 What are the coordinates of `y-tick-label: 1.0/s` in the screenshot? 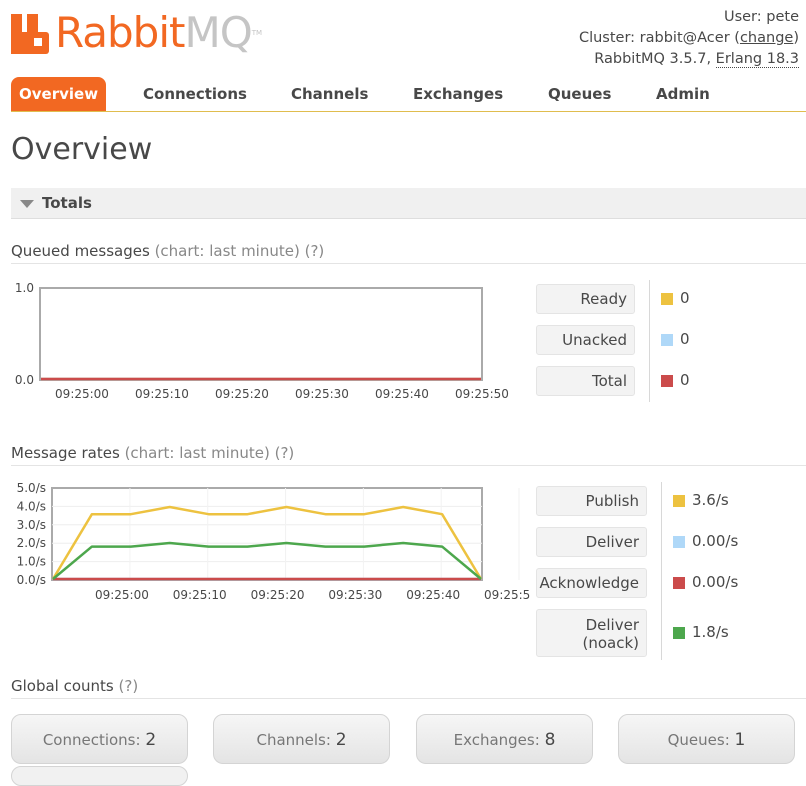 It's located at (31, 562).